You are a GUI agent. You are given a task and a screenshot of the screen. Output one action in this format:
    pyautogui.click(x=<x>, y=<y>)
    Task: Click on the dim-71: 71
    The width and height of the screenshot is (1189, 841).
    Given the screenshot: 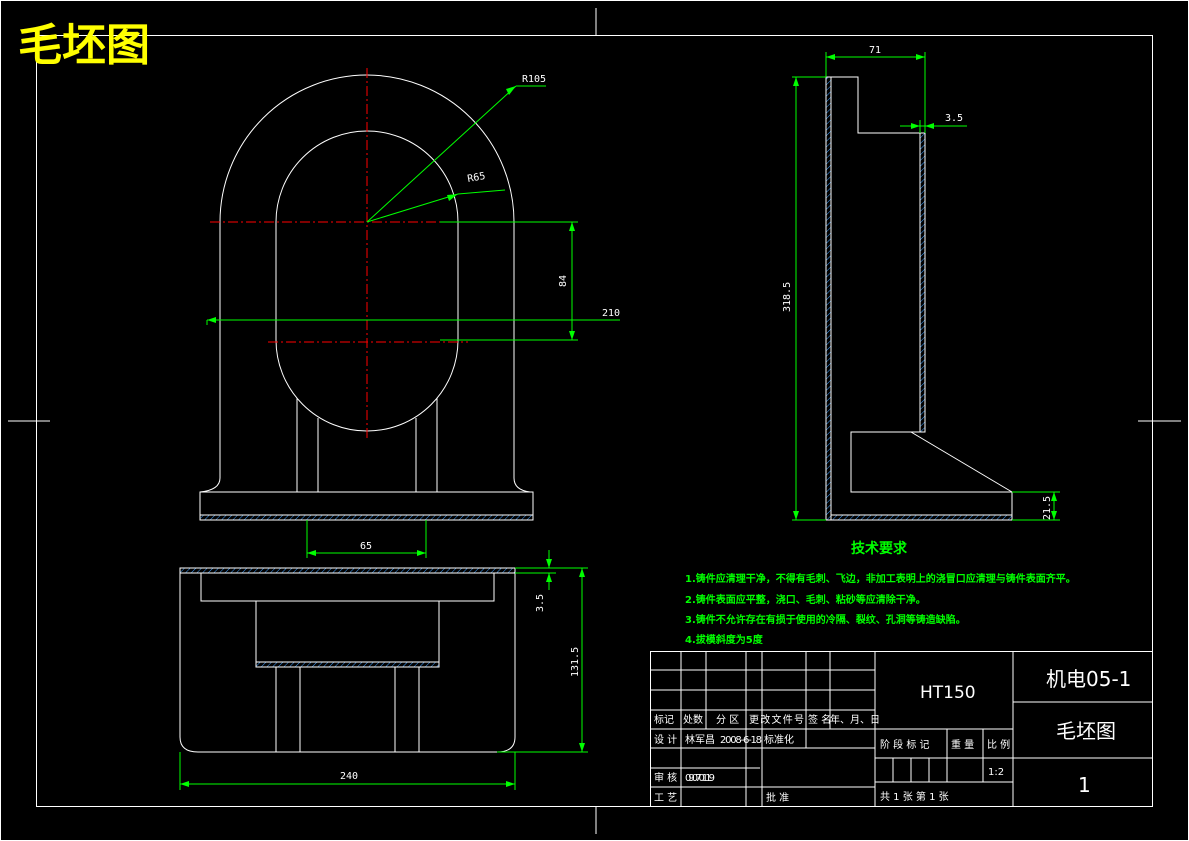 What is the action you would take?
    pyautogui.click(x=875, y=50)
    